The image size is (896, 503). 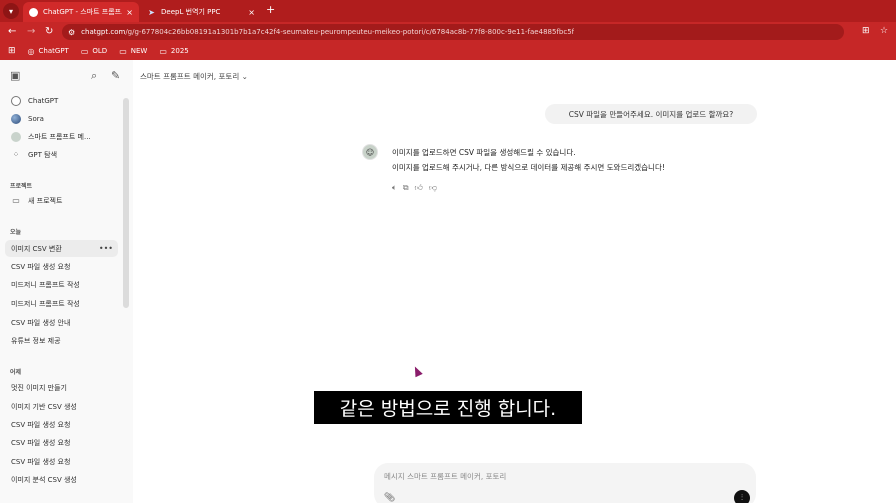 What do you see at coordinates (100, 51) in the screenshot?
I see `bookmark-label: OLD` at bounding box center [100, 51].